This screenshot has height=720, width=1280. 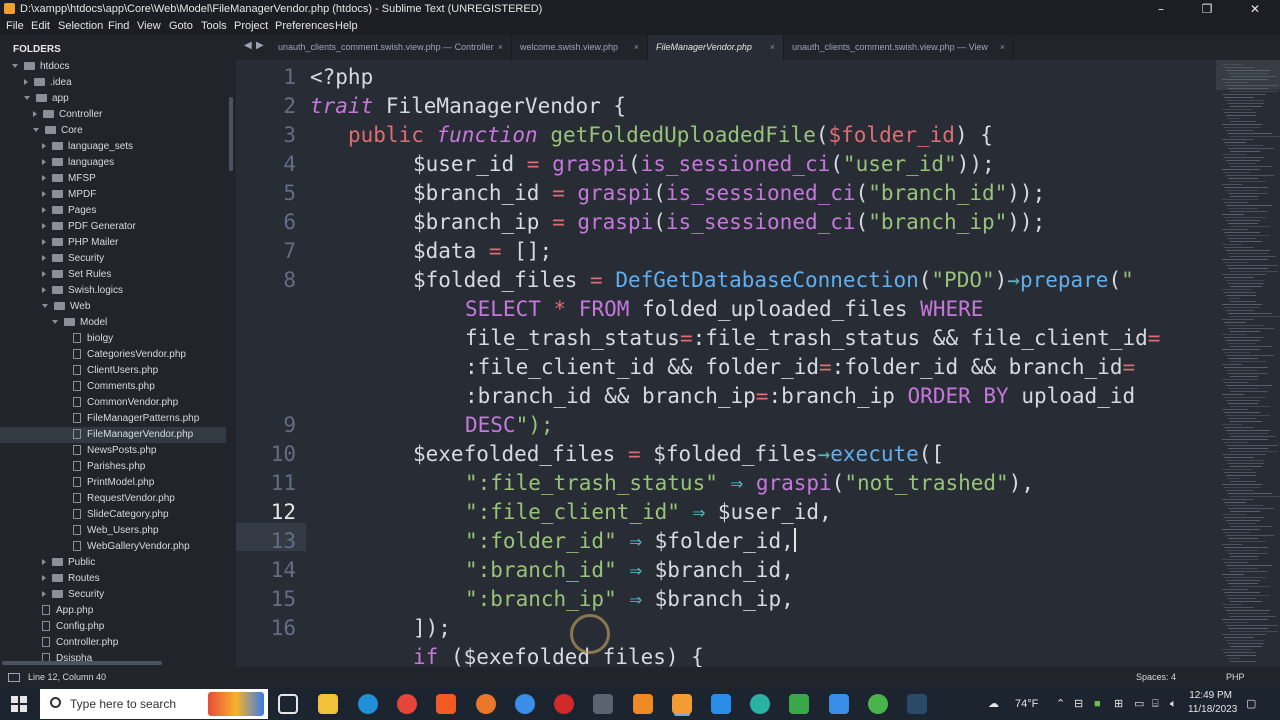 What do you see at coordinates (1255, 9) in the screenshot?
I see `close-button: ✕` at bounding box center [1255, 9].